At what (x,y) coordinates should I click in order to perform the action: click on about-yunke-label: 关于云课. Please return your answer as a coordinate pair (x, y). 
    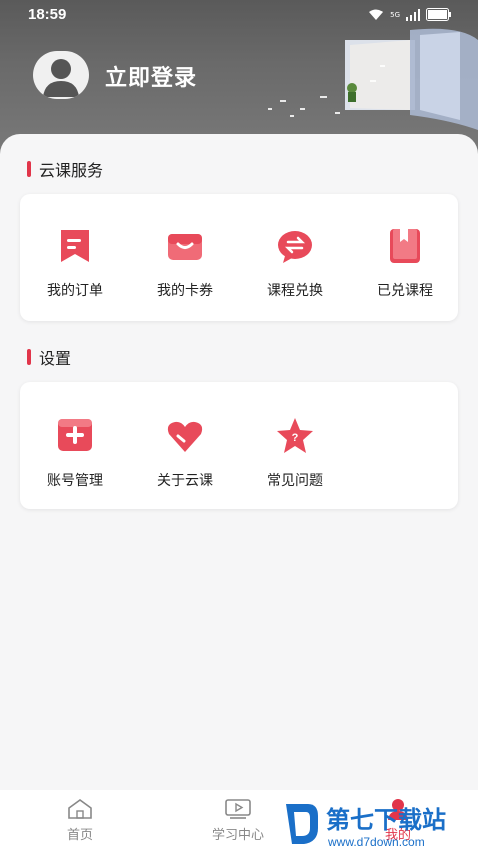
    Looking at the image, I should click on (185, 481).